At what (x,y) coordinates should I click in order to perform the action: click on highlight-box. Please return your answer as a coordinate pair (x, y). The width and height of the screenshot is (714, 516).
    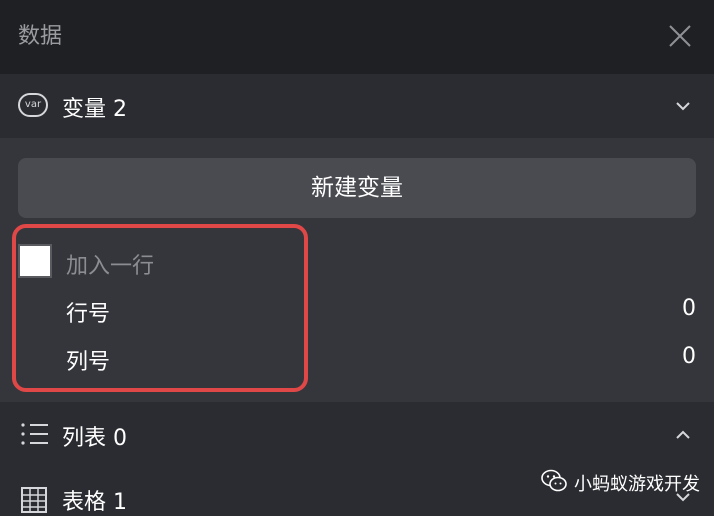
    Looking at the image, I should click on (160, 308).